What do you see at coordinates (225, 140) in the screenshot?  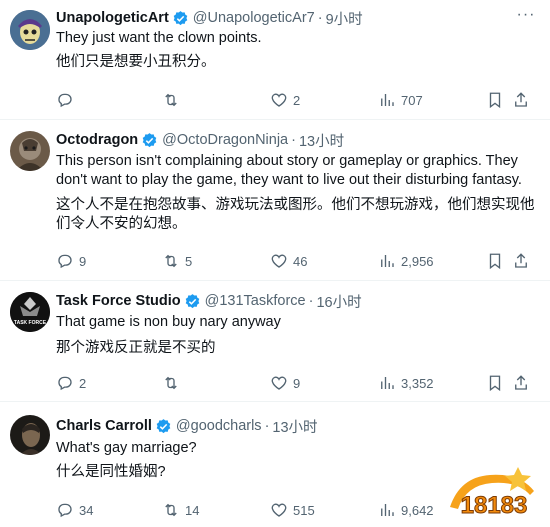 I see `author-handle: @OctoDragonNinja` at bounding box center [225, 140].